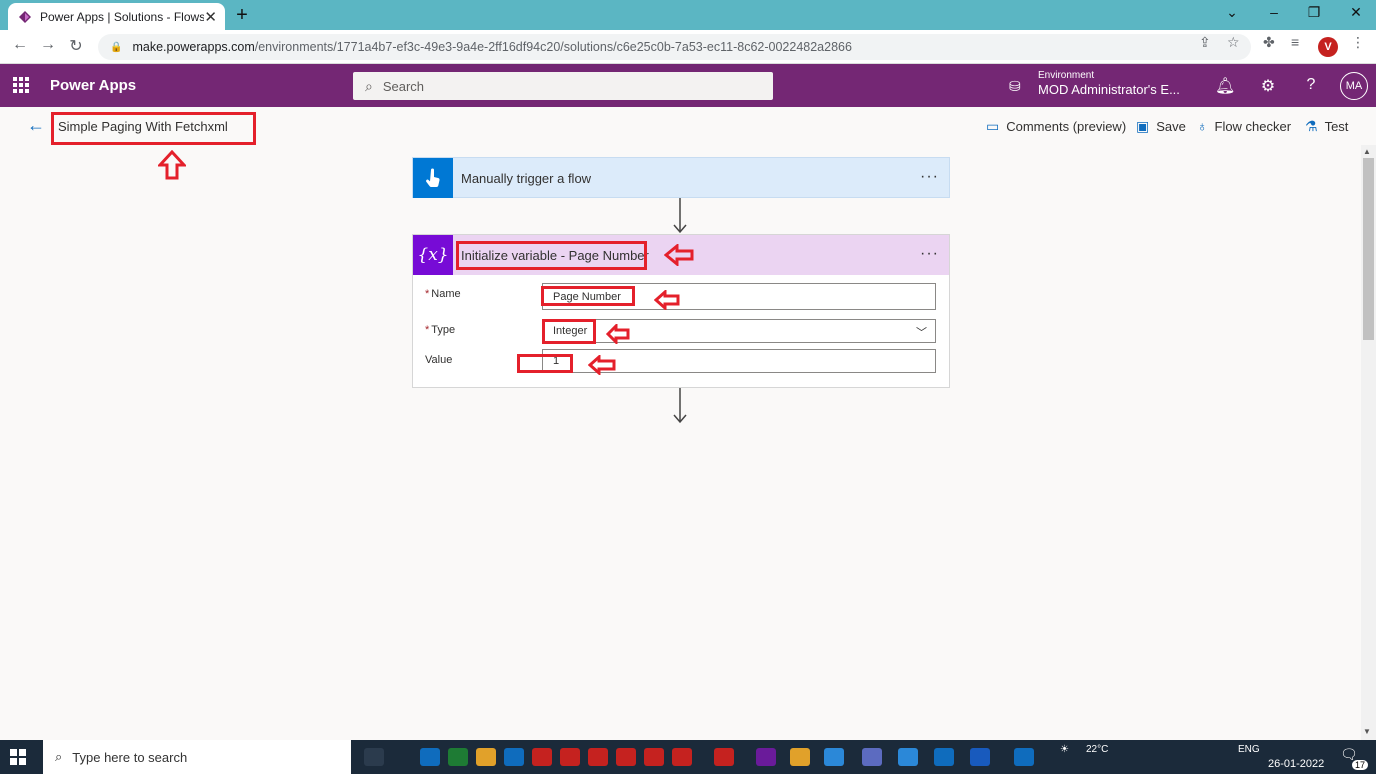  I want to click on variable-more-options-icon: ···, so click(929, 254).